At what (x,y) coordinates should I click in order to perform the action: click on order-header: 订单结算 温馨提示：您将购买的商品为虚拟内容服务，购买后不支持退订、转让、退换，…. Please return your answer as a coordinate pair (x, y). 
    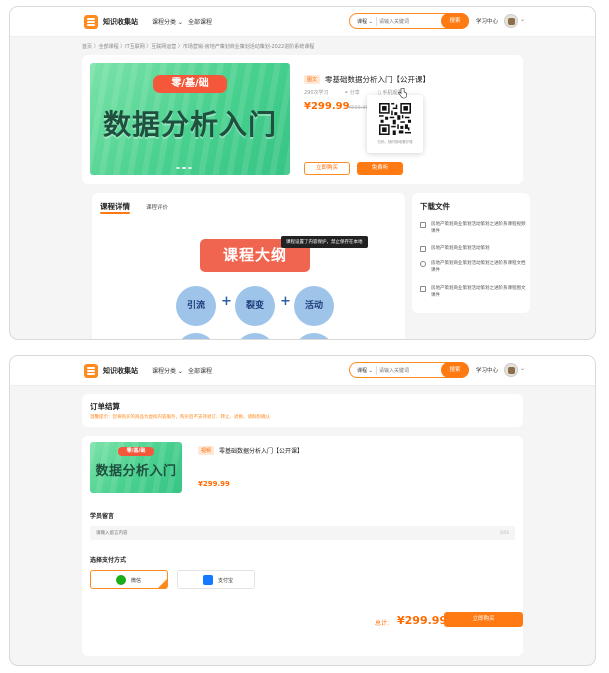
    Looking at the image, I should click on (302, 410).